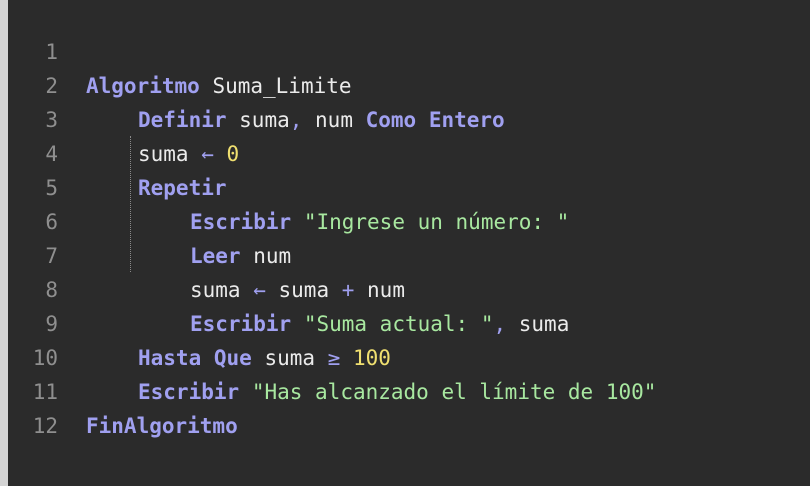  Describe the element at coordinates (45, 426) in the screenshot. I see `line-number: 12` at that location.